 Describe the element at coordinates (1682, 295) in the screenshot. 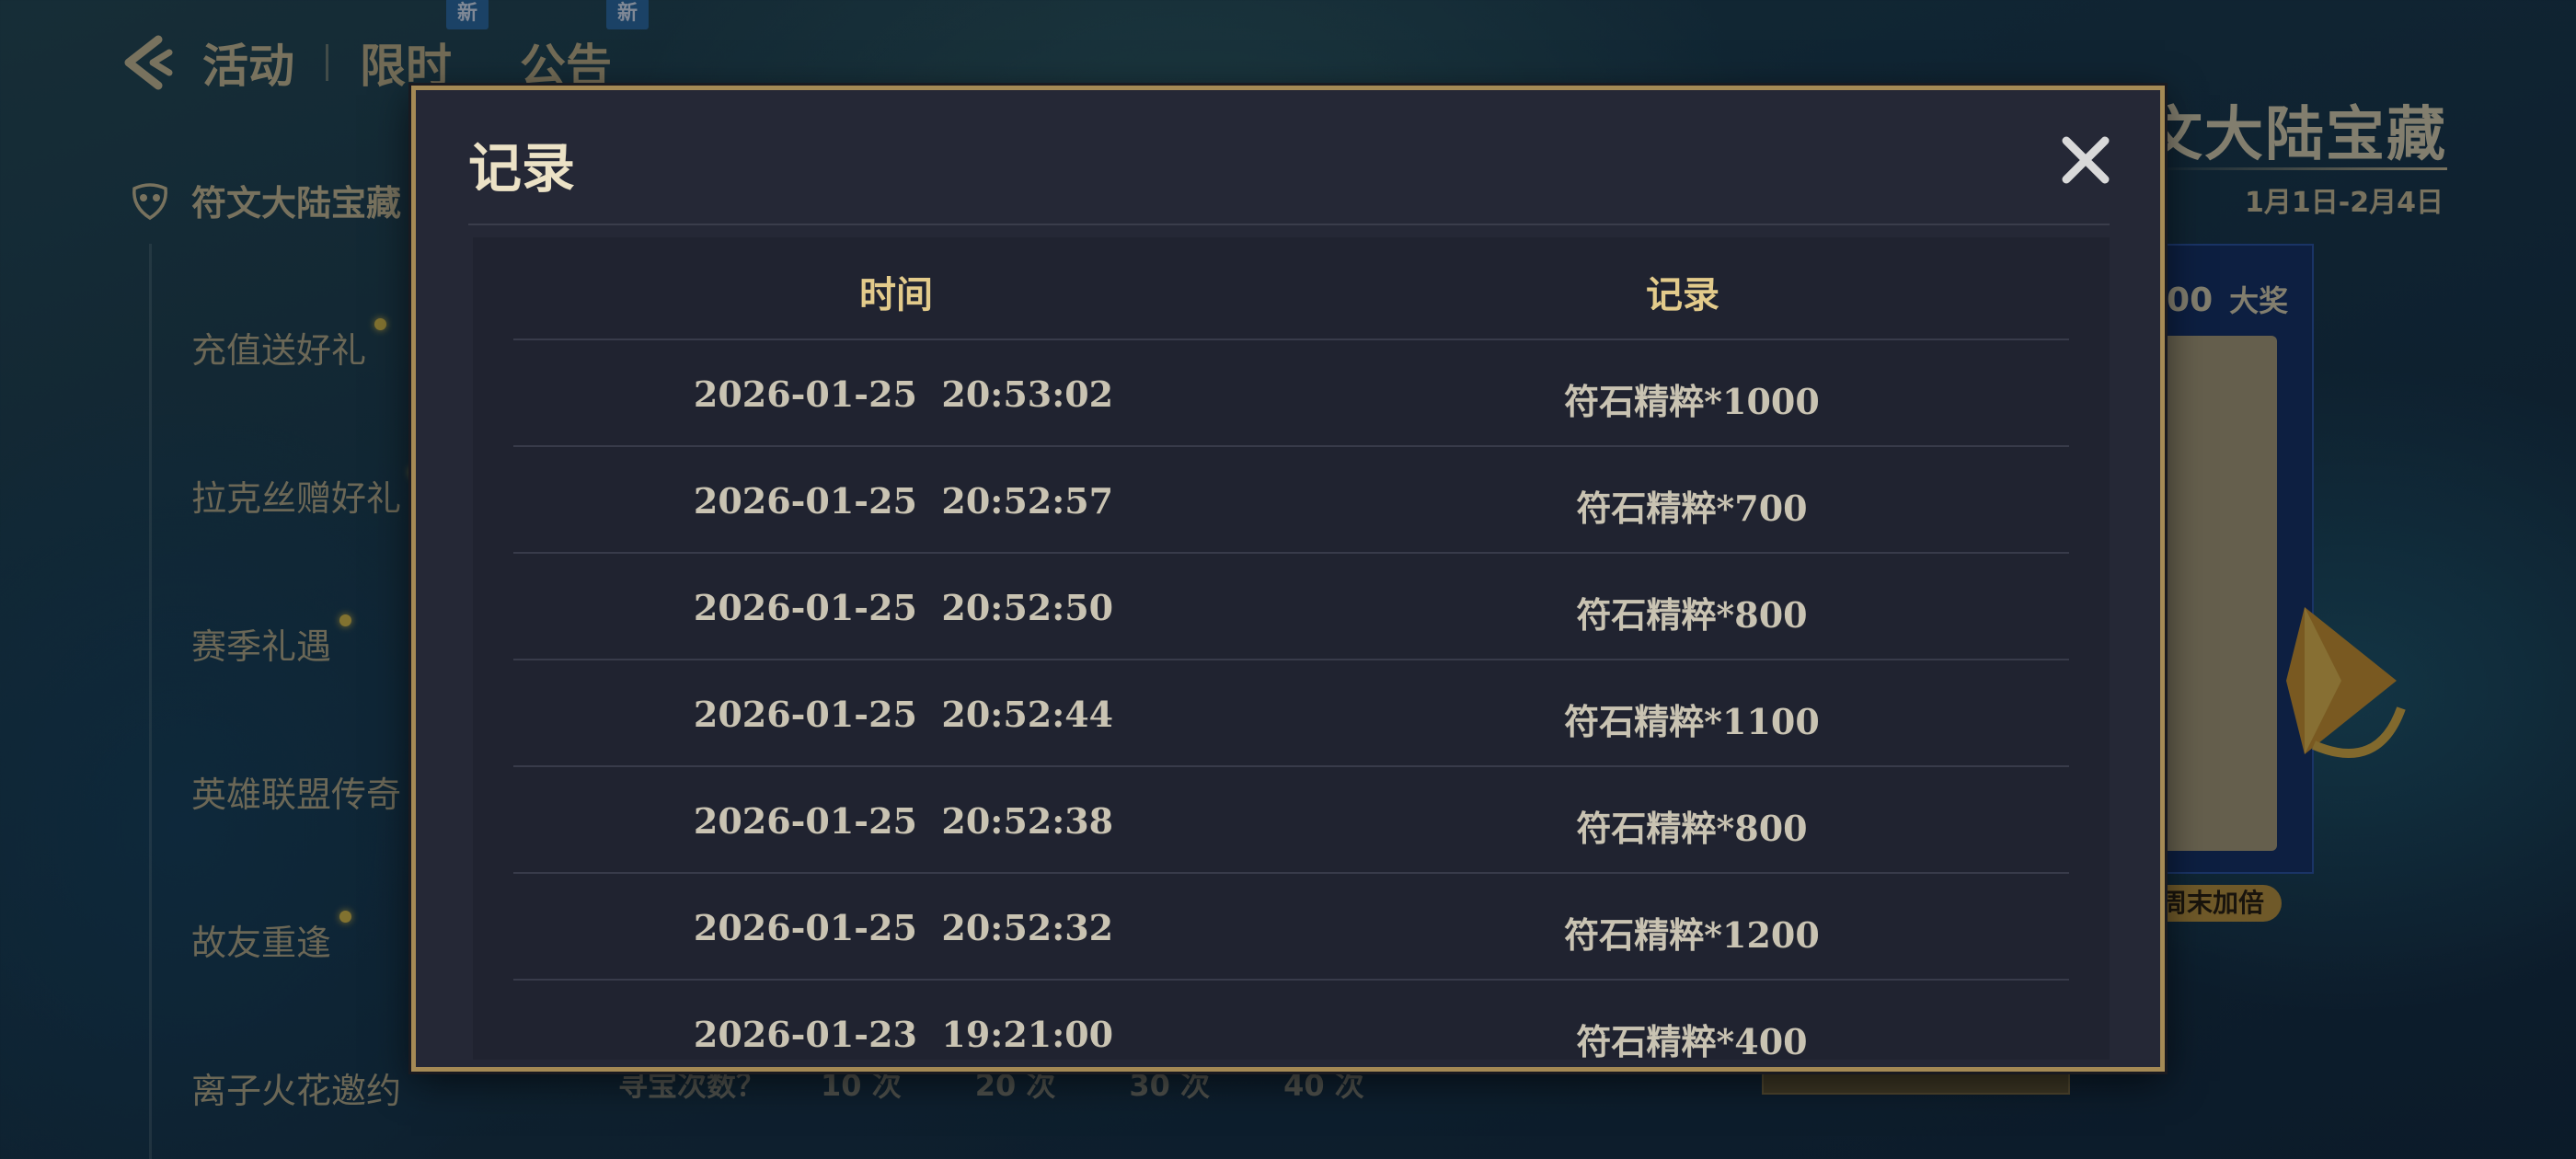

I see `column-header-record: 记录` at that location.